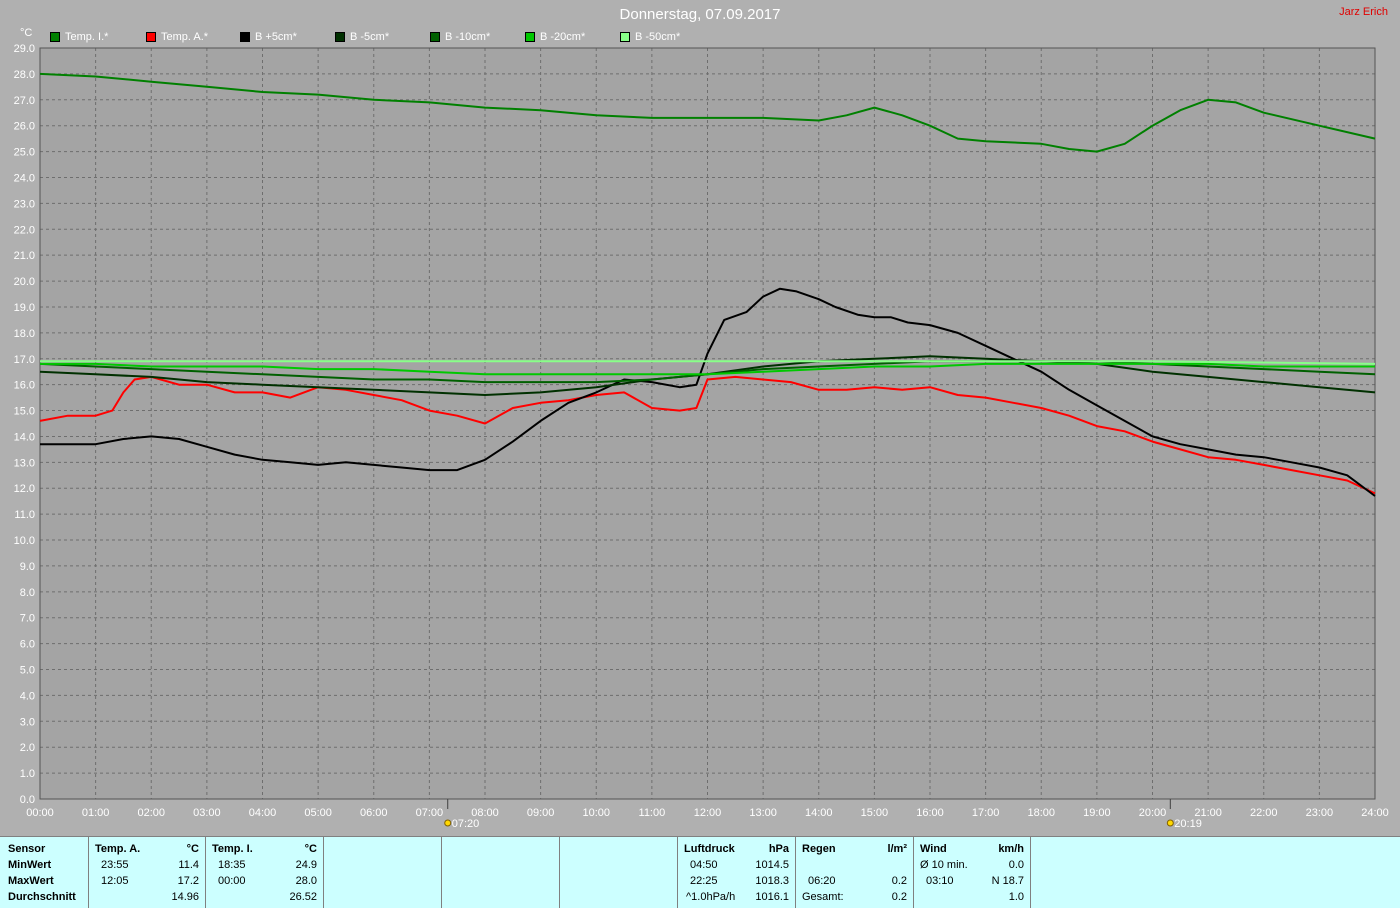  I want to click on x-tick-label: 24:00, so click(1375, 813).